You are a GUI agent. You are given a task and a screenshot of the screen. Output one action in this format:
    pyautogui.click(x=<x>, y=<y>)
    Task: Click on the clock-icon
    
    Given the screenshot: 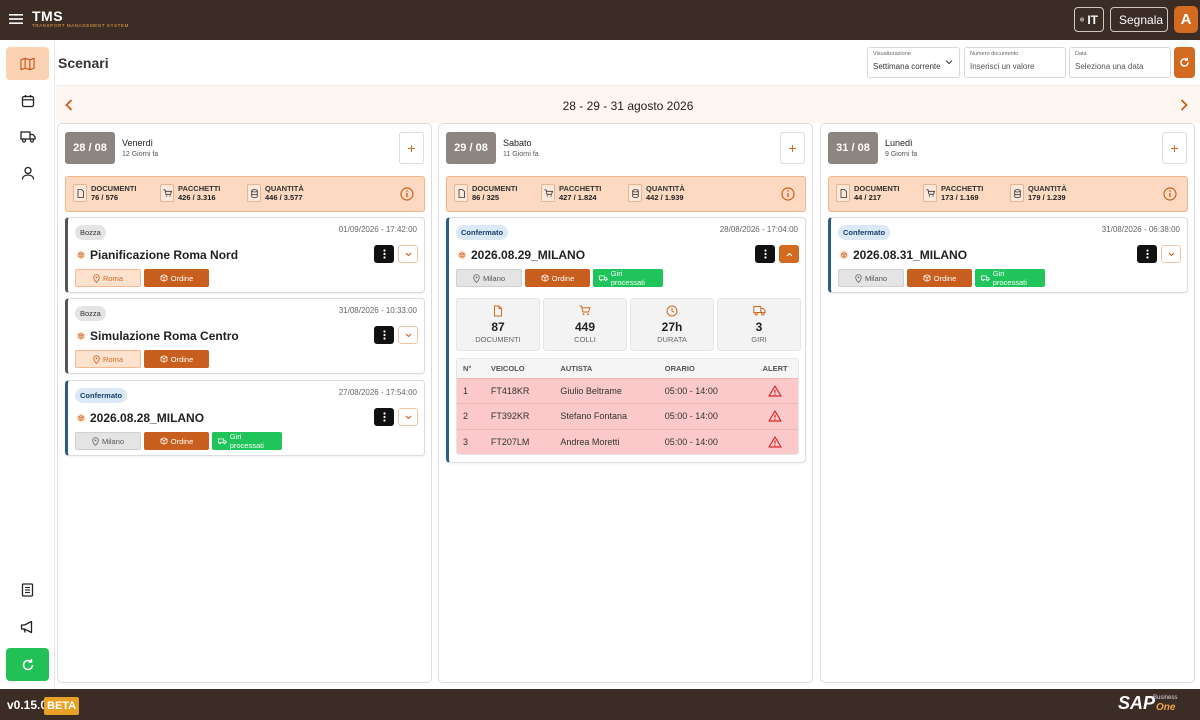 What is the action you would take?
    pyautogui.click(x=672, y=311)
    